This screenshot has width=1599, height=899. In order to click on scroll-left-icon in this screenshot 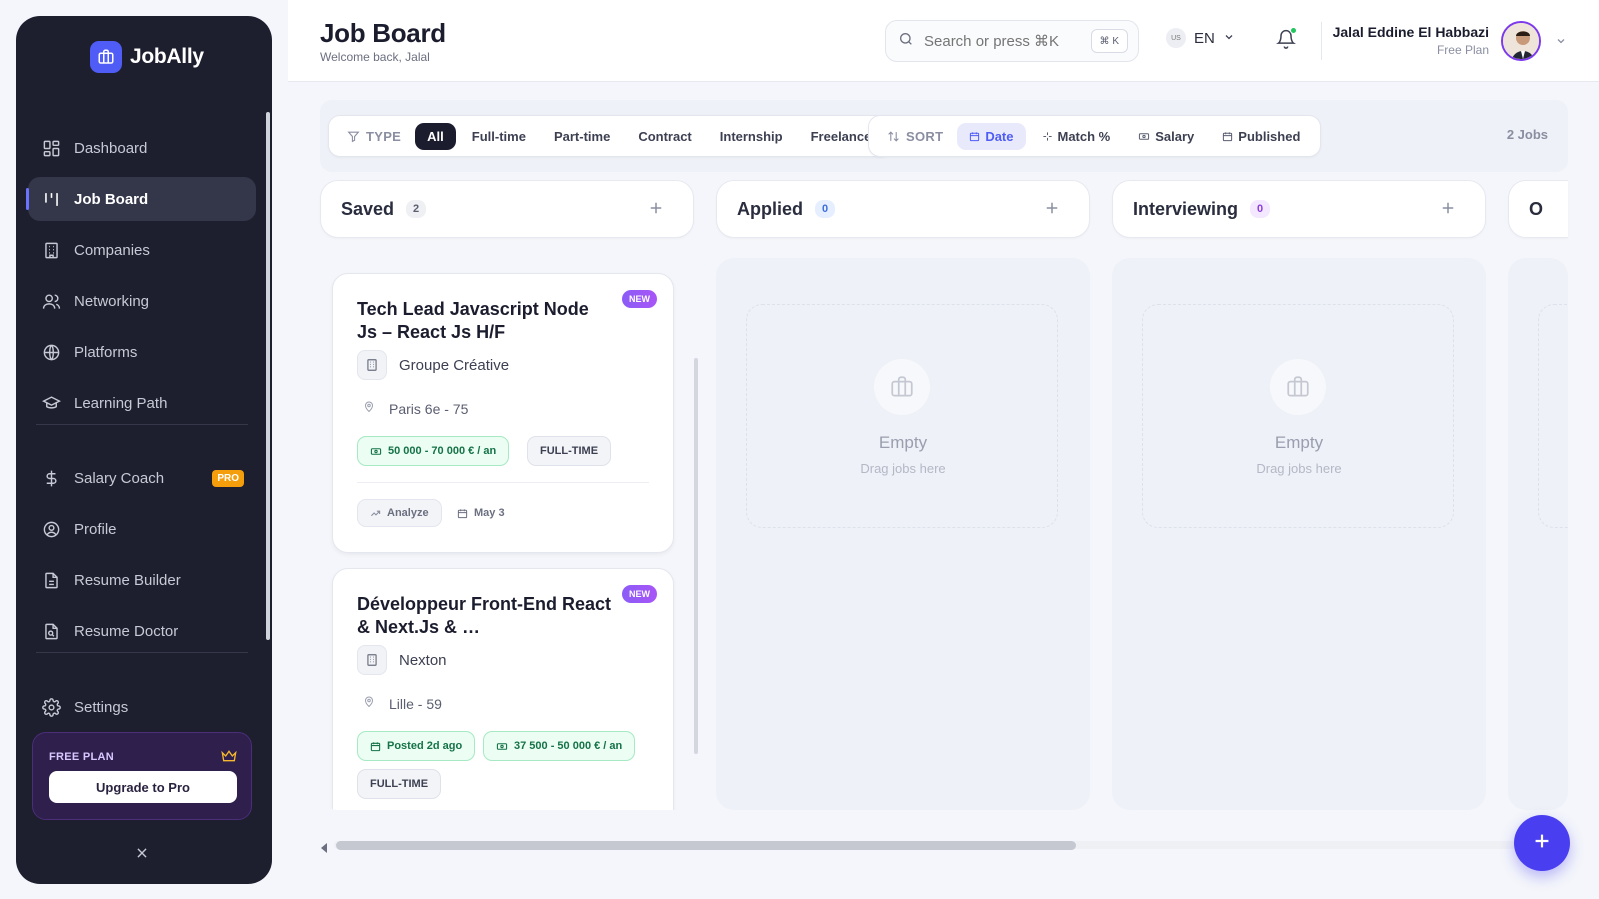, I will do `click(324, 849)`.